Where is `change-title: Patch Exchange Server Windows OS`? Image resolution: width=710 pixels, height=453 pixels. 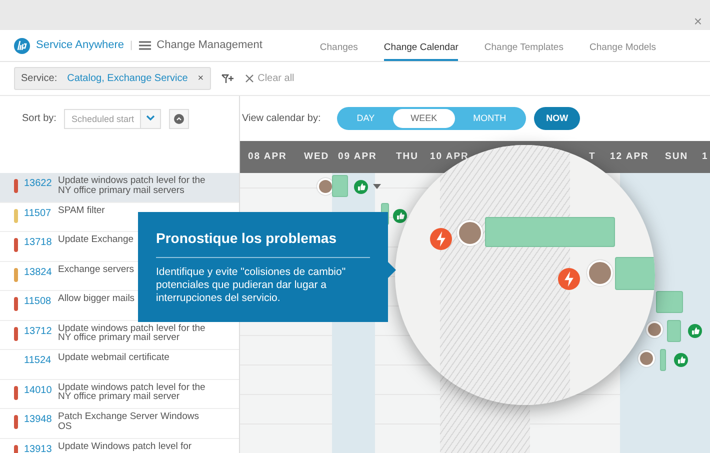
change-title: Patch Exchange Server Windows OS is located at coordinates (129, 423).